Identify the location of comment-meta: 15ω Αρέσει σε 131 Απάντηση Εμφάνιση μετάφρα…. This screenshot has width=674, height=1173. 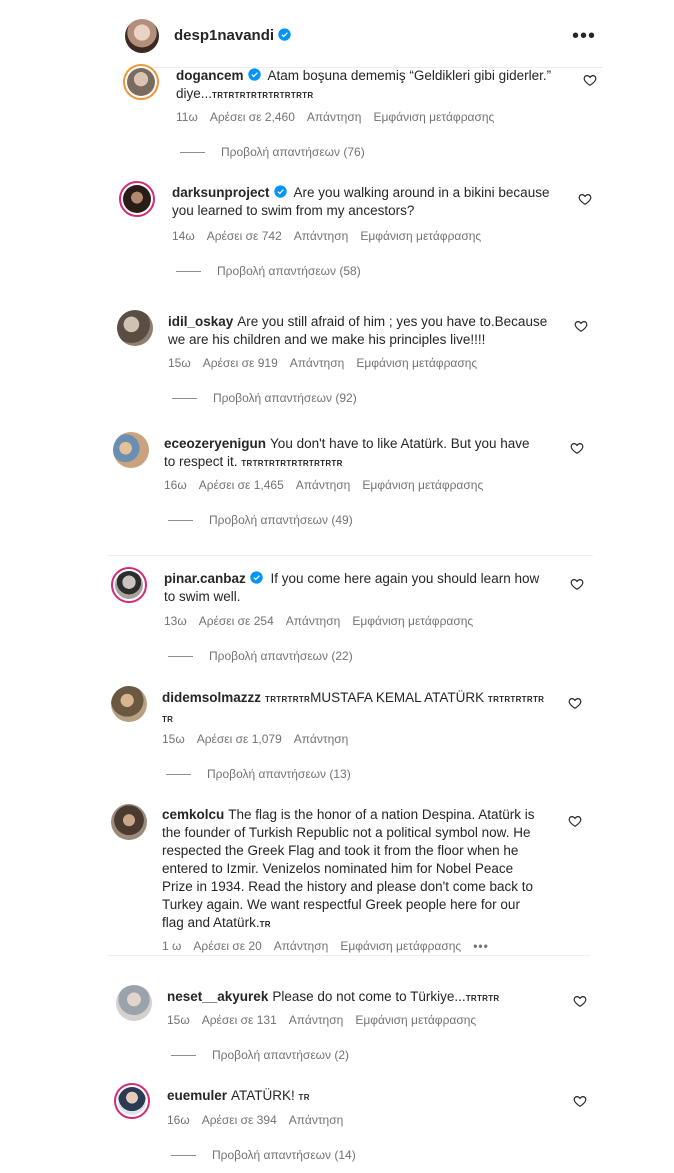
(327, 1020).